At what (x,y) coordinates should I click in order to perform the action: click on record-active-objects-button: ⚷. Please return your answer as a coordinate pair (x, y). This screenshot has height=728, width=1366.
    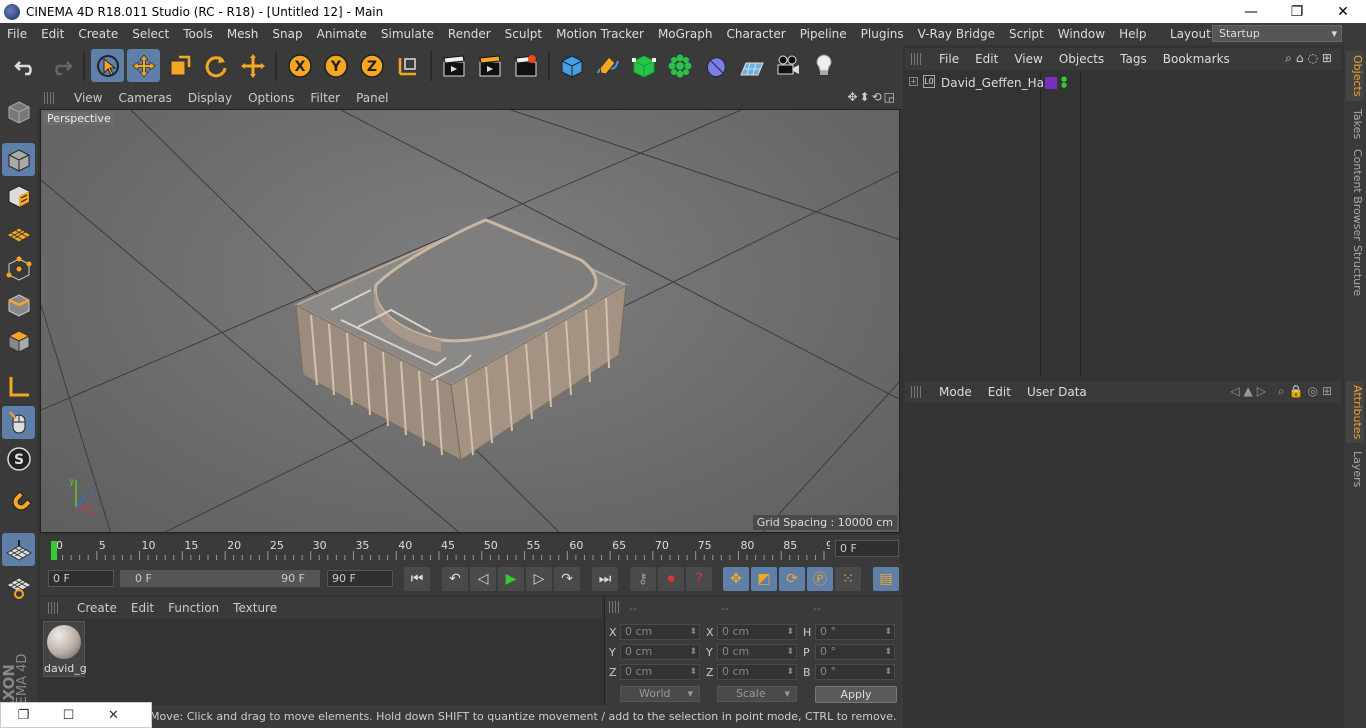
    Looking at the image, I should click on (643, 579).